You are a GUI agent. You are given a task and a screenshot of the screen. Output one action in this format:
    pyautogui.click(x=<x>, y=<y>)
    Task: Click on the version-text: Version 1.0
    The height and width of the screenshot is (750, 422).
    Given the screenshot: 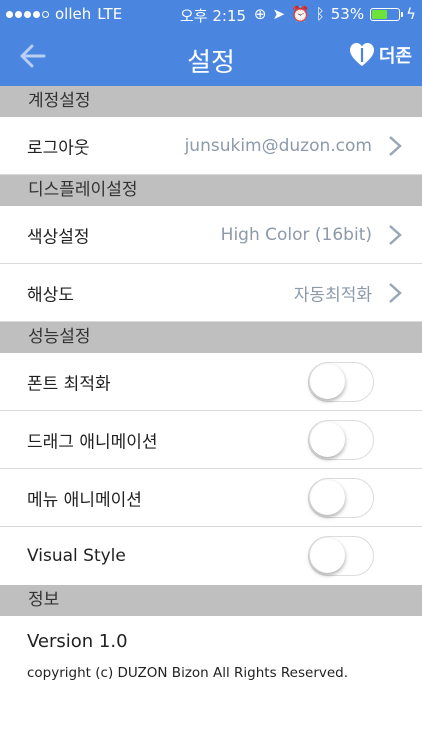 What is the action you would take?
    pyautogui.click(x=77, y=641)
    